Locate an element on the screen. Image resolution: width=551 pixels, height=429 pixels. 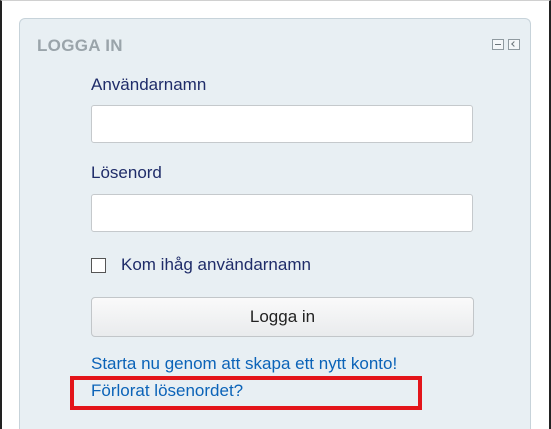
username-field is located at coordinates (282, 124).